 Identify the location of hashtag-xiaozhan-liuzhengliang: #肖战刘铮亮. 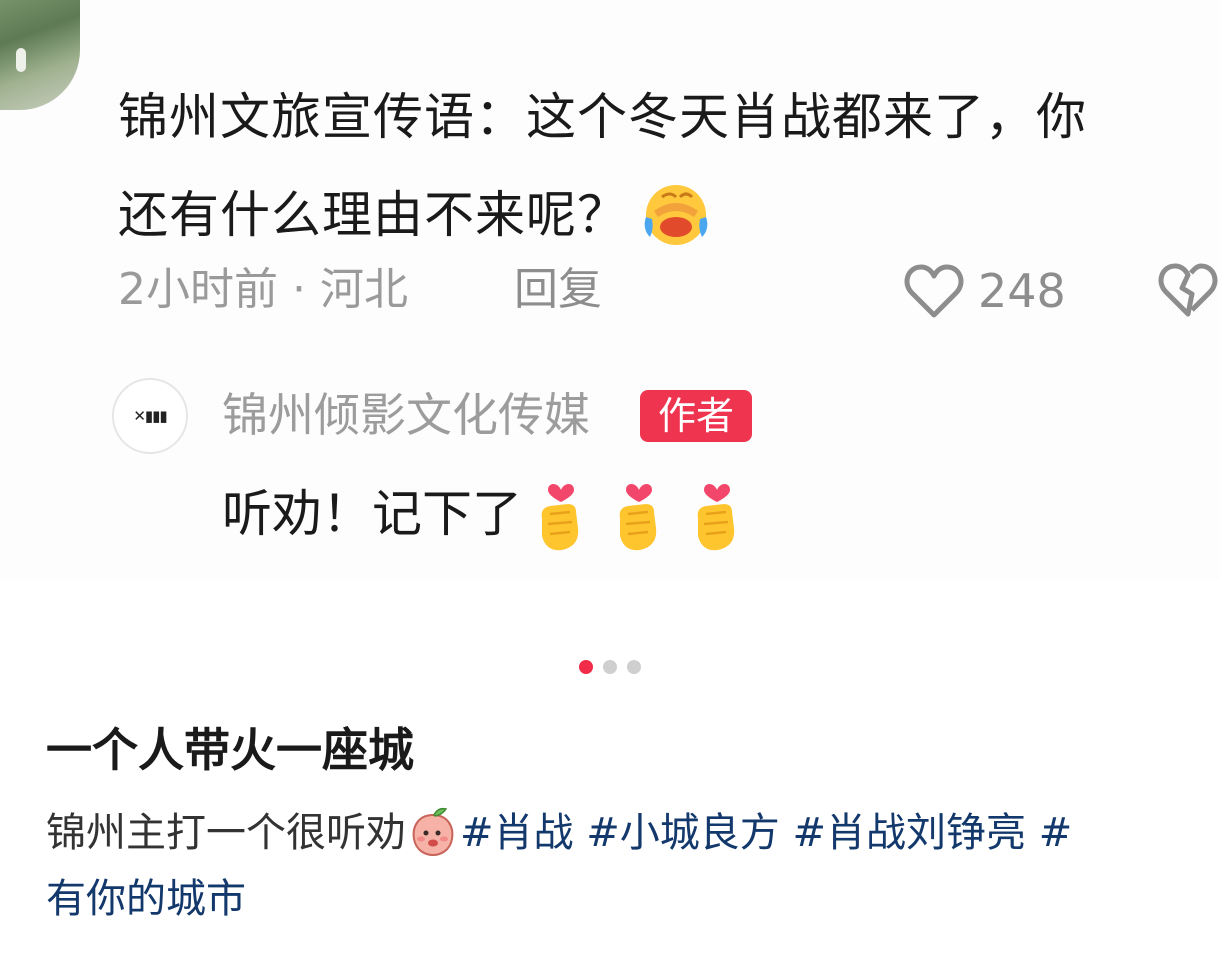
(909, 833).